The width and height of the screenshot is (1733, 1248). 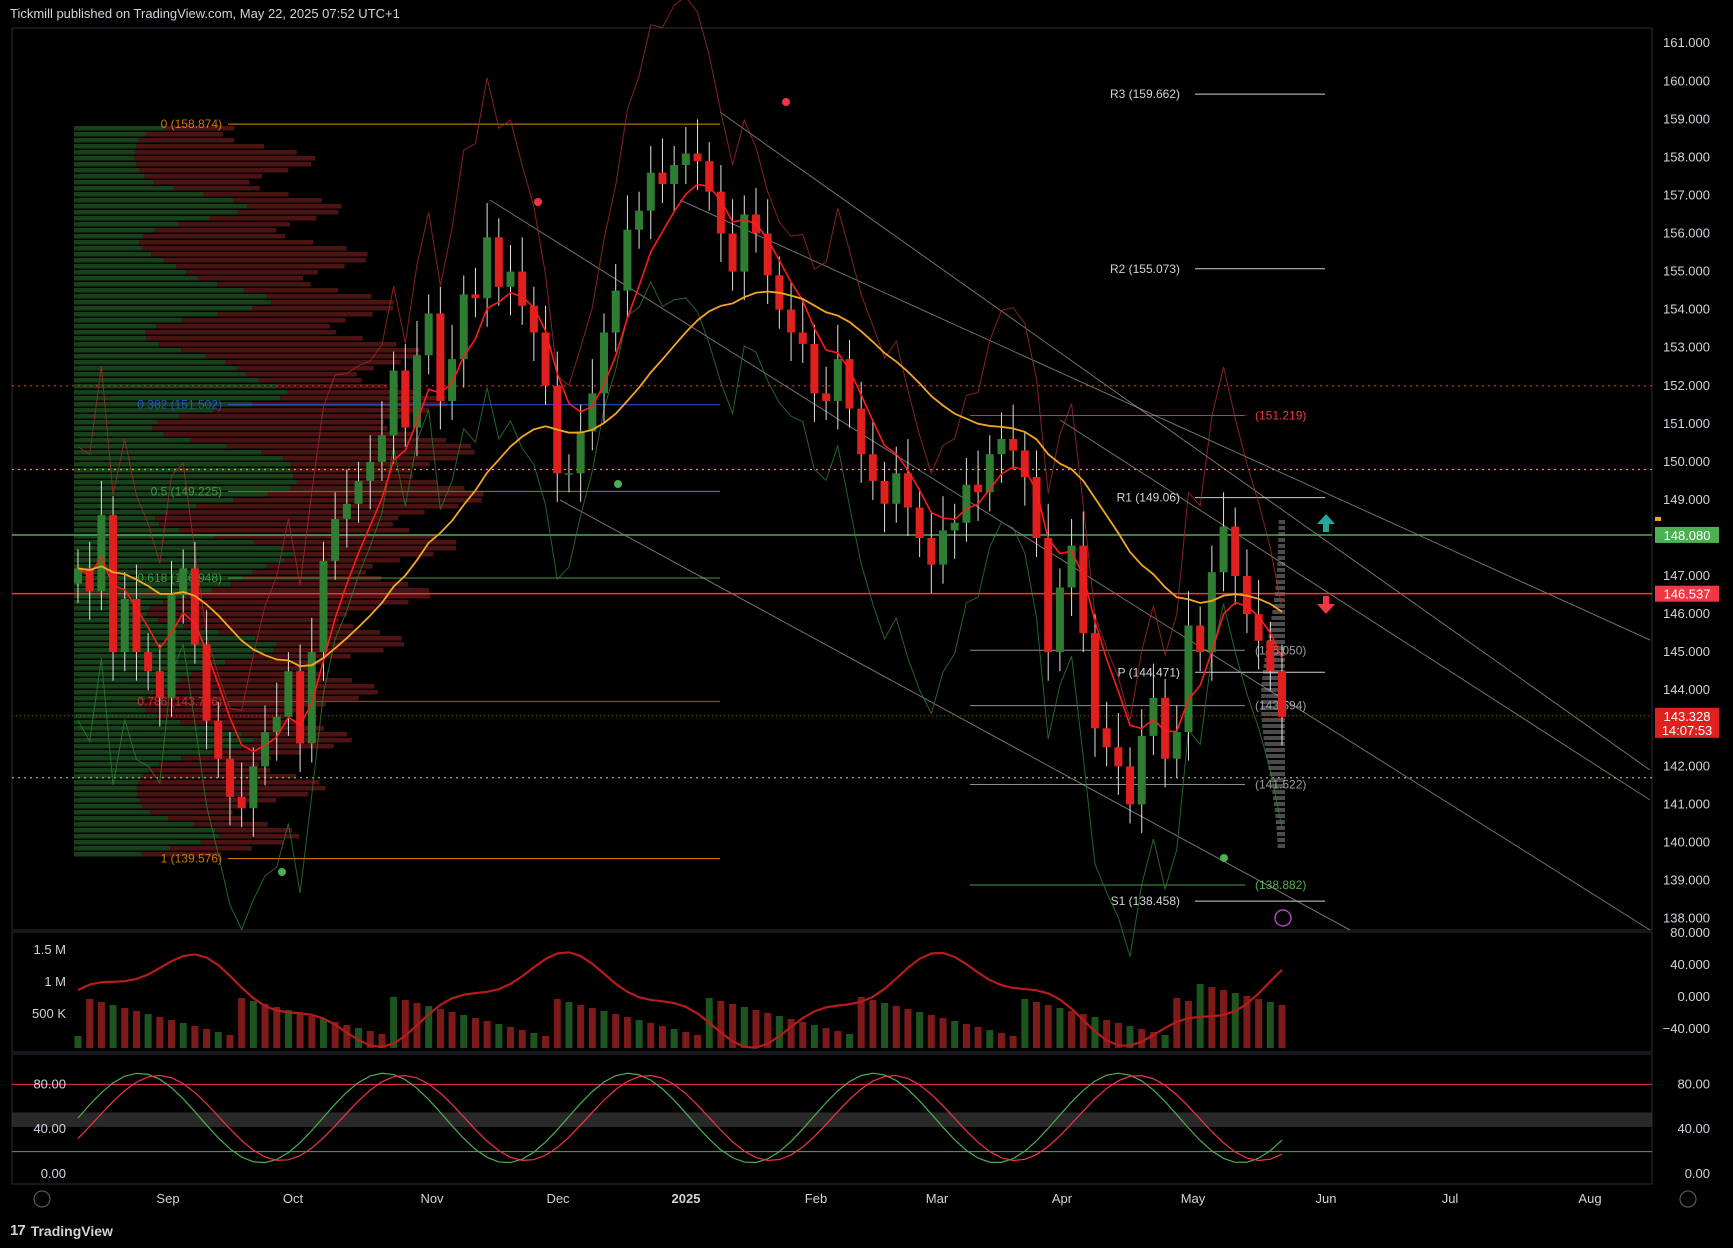 What do you see at coordinates (1326, 523) in the screenshot?
I see `up-arrow-icon` at bounding box center [1326, 523].